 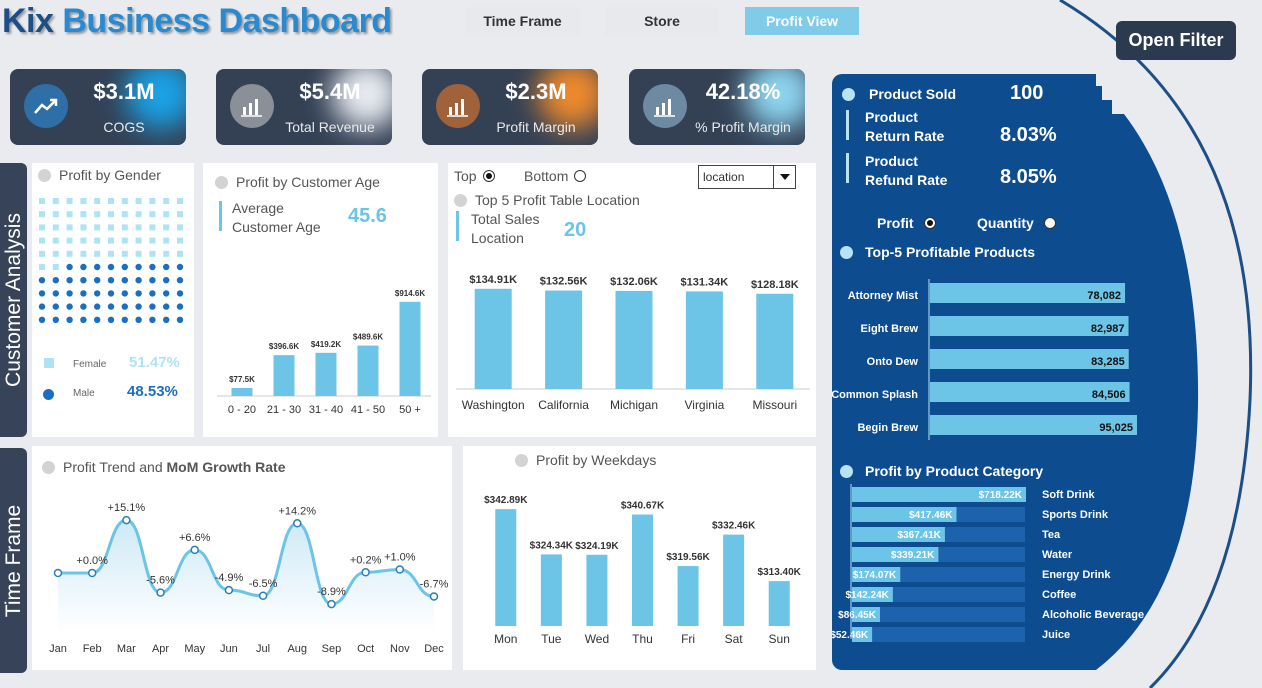 I want to click on male-percent: 48.53%, so click(x=152, y=391).